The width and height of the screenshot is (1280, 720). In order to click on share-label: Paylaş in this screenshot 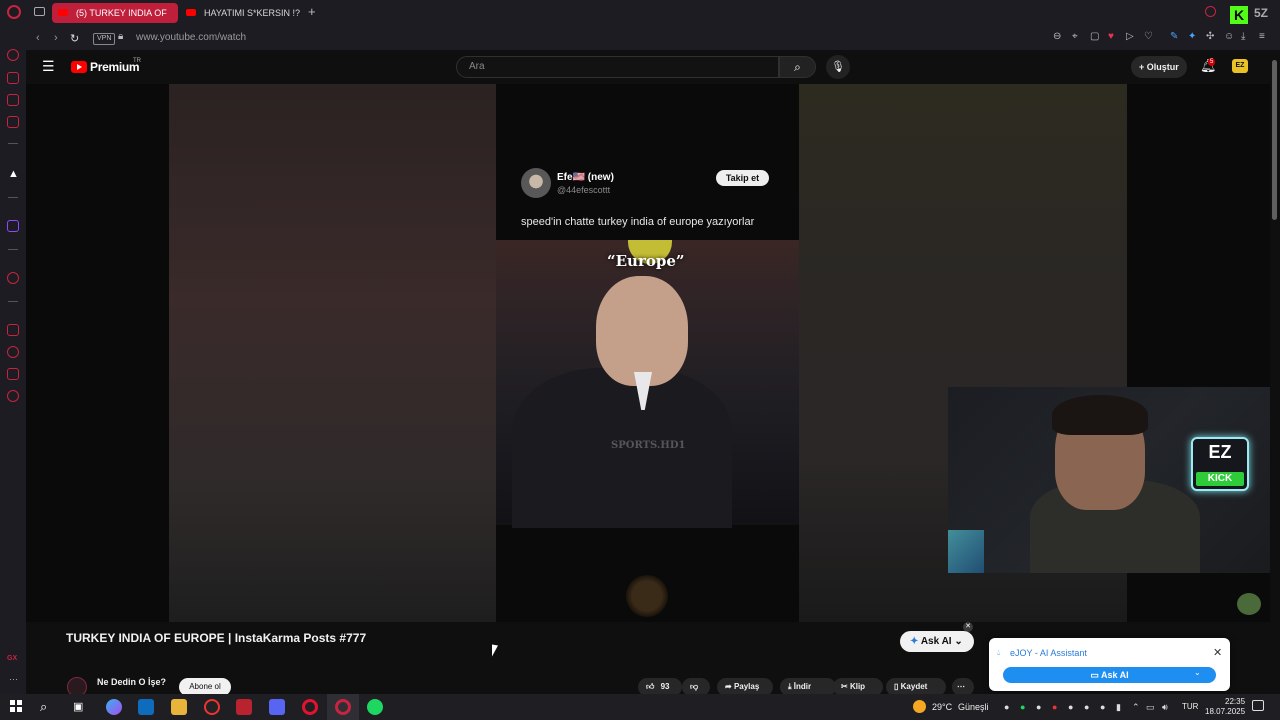, I will do `click(746, 686)`.